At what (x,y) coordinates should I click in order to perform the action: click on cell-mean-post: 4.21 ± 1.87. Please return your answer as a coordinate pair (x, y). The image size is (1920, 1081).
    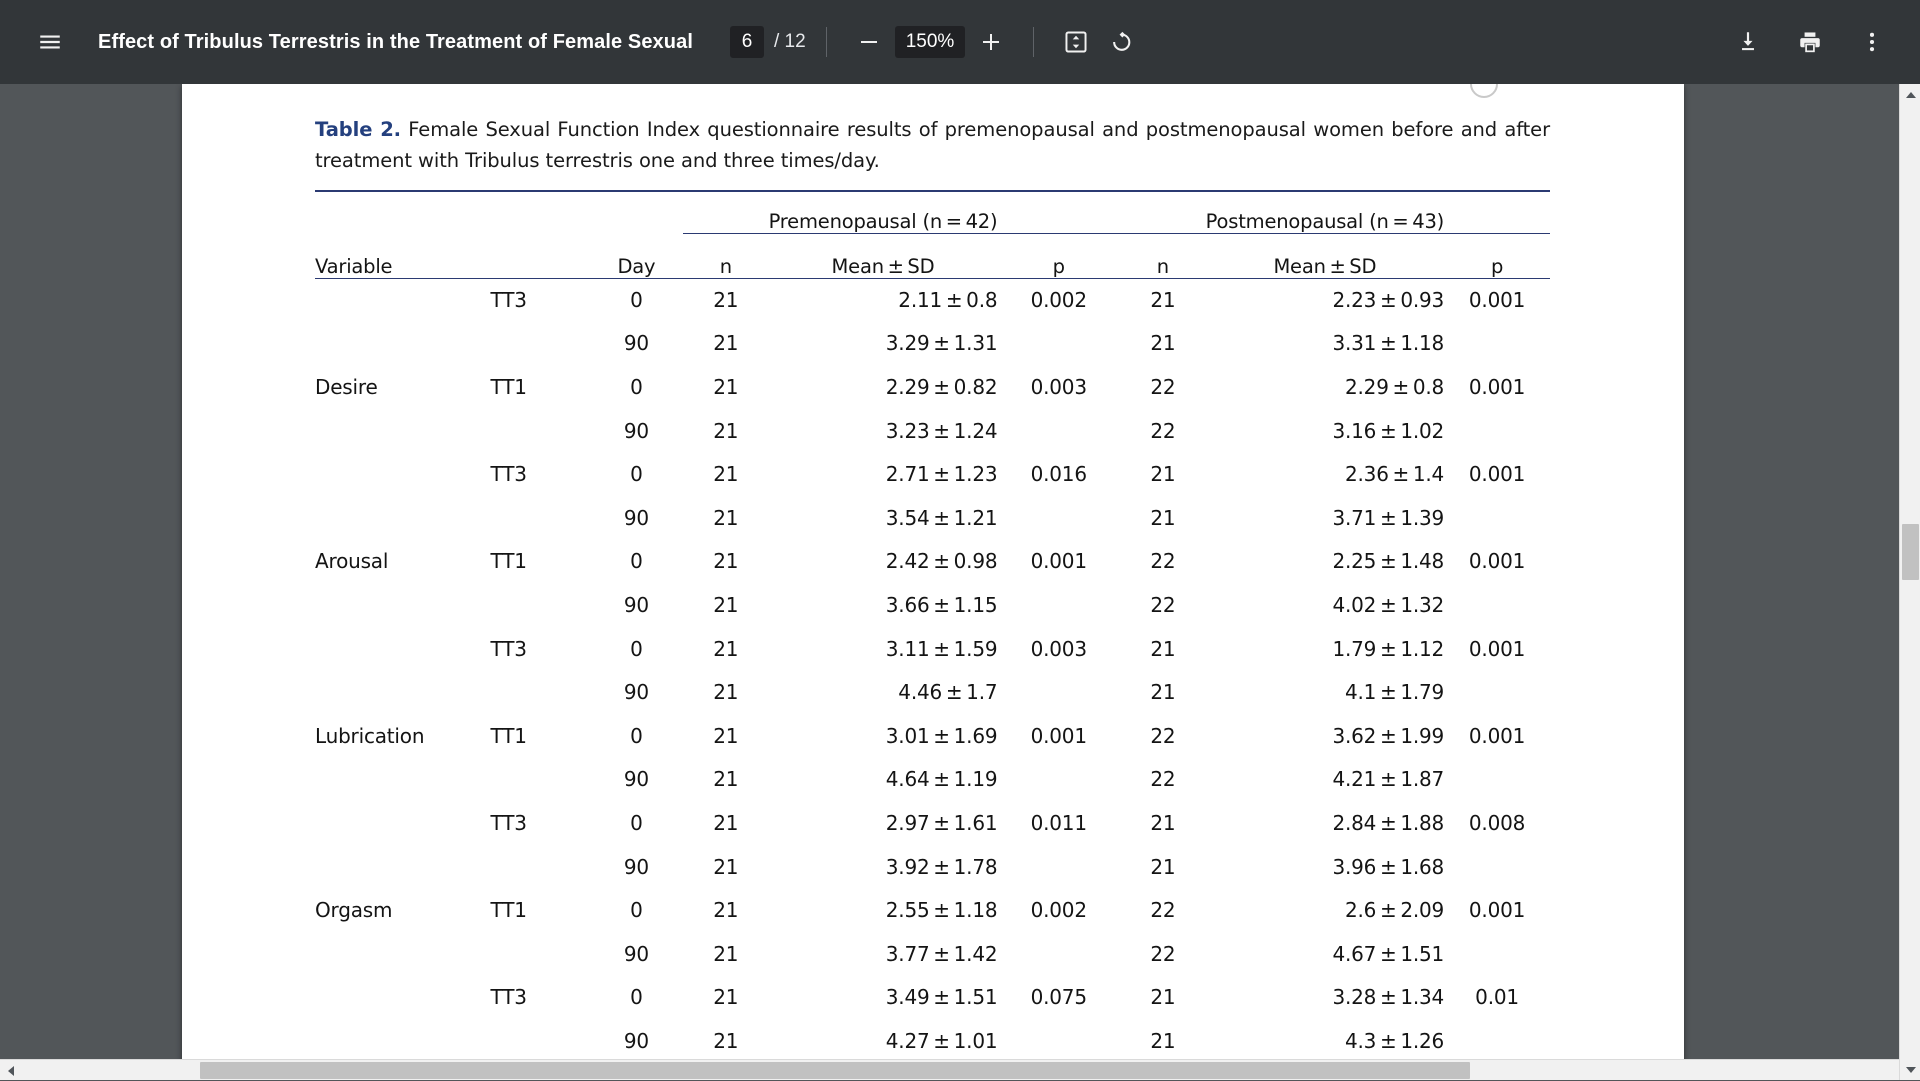
    Looking at the image, I should click on (1325, 780).